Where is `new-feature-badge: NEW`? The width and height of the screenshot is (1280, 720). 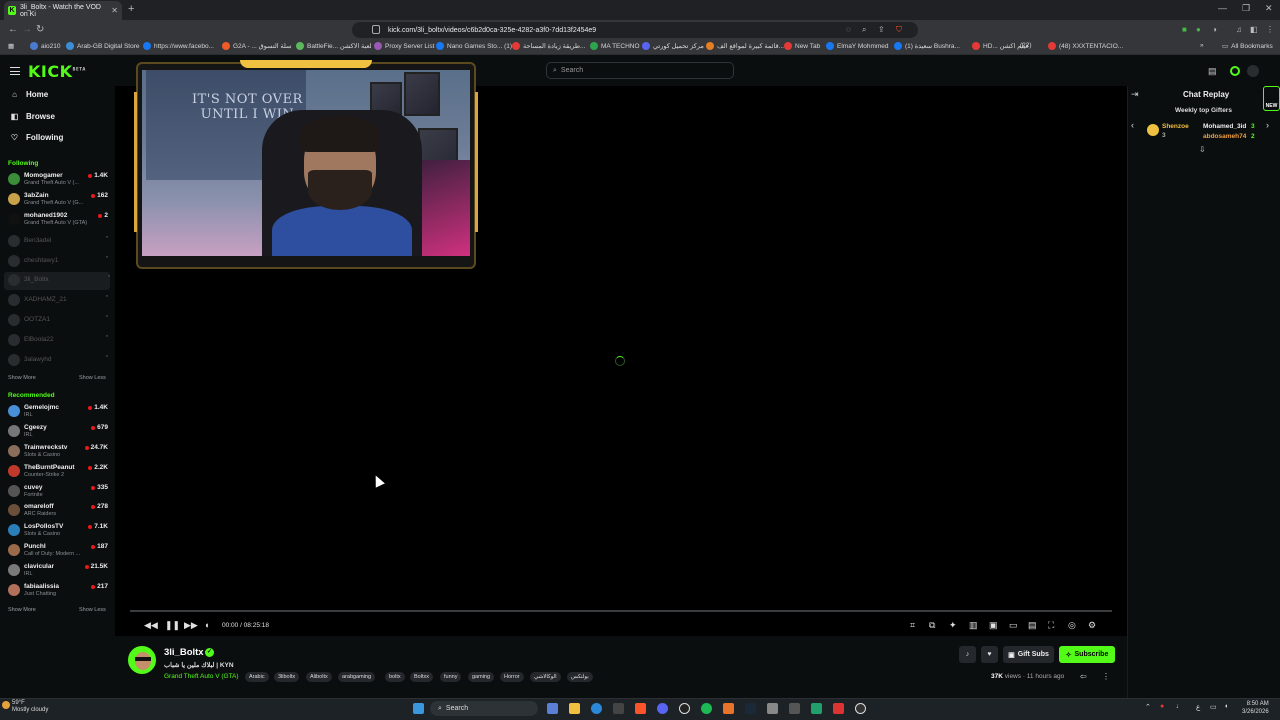 new-feature-badge: NEW is located at coordinates (1271, 98).